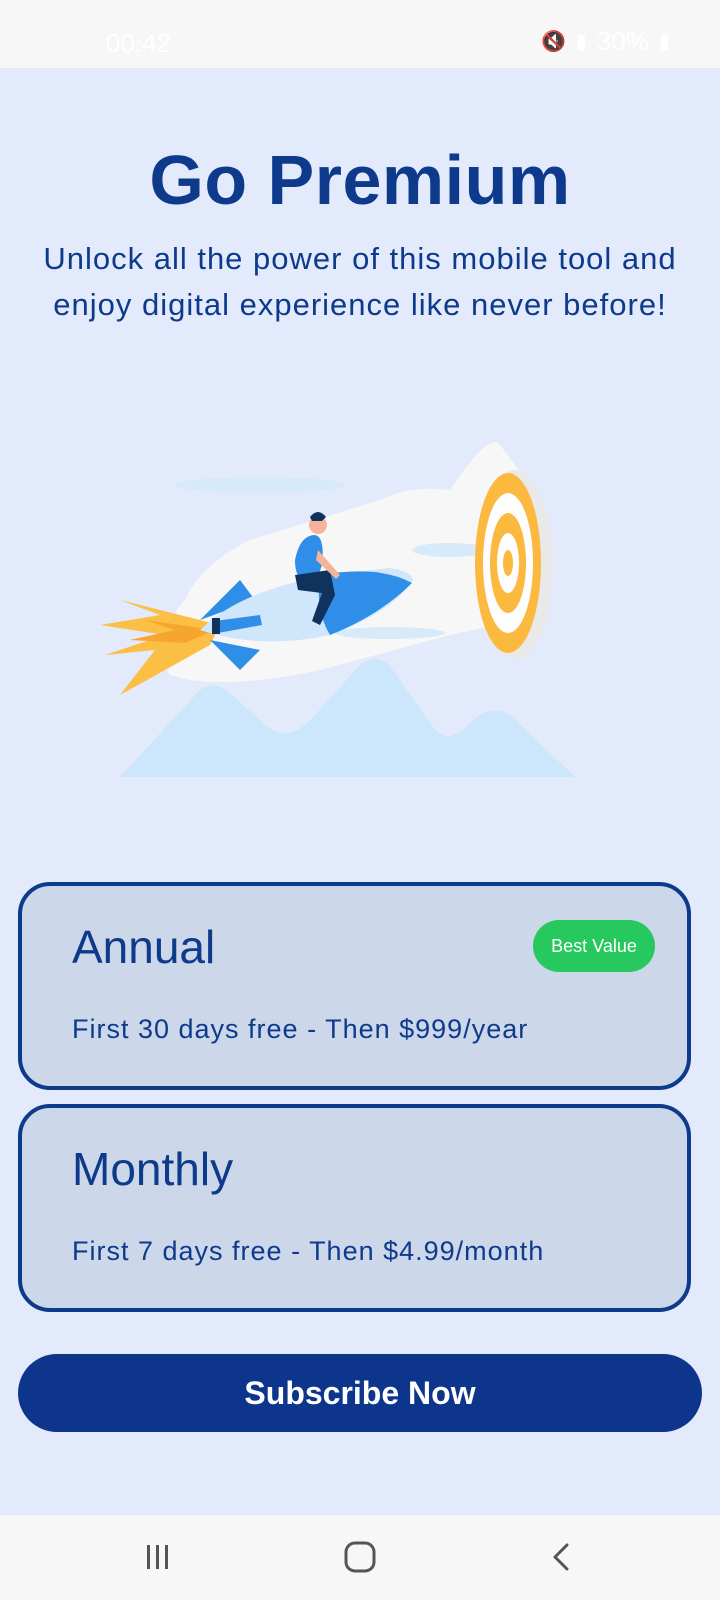 This screenshot has height=1600, width=720. I want to click on back-icon, so click(562, 1557).